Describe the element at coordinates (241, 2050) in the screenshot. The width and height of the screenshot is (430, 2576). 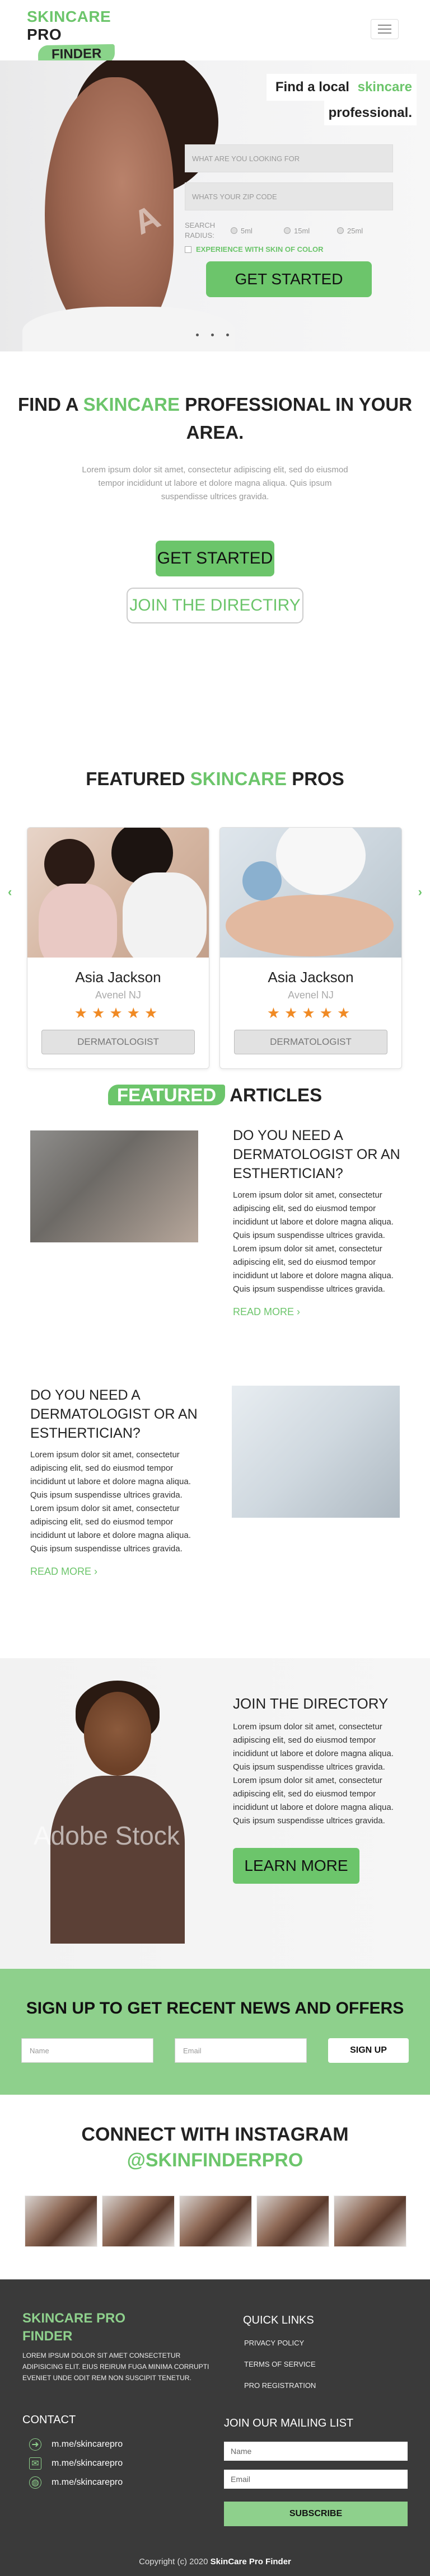
I see `newsletter-email-input: Email` at that location.